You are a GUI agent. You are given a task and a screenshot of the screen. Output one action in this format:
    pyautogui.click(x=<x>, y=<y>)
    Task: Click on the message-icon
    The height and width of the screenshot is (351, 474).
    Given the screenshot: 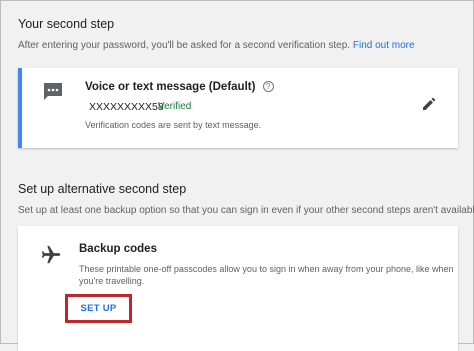 What is the action you would take?
    pyautogui.click(x=53, y=92)
    